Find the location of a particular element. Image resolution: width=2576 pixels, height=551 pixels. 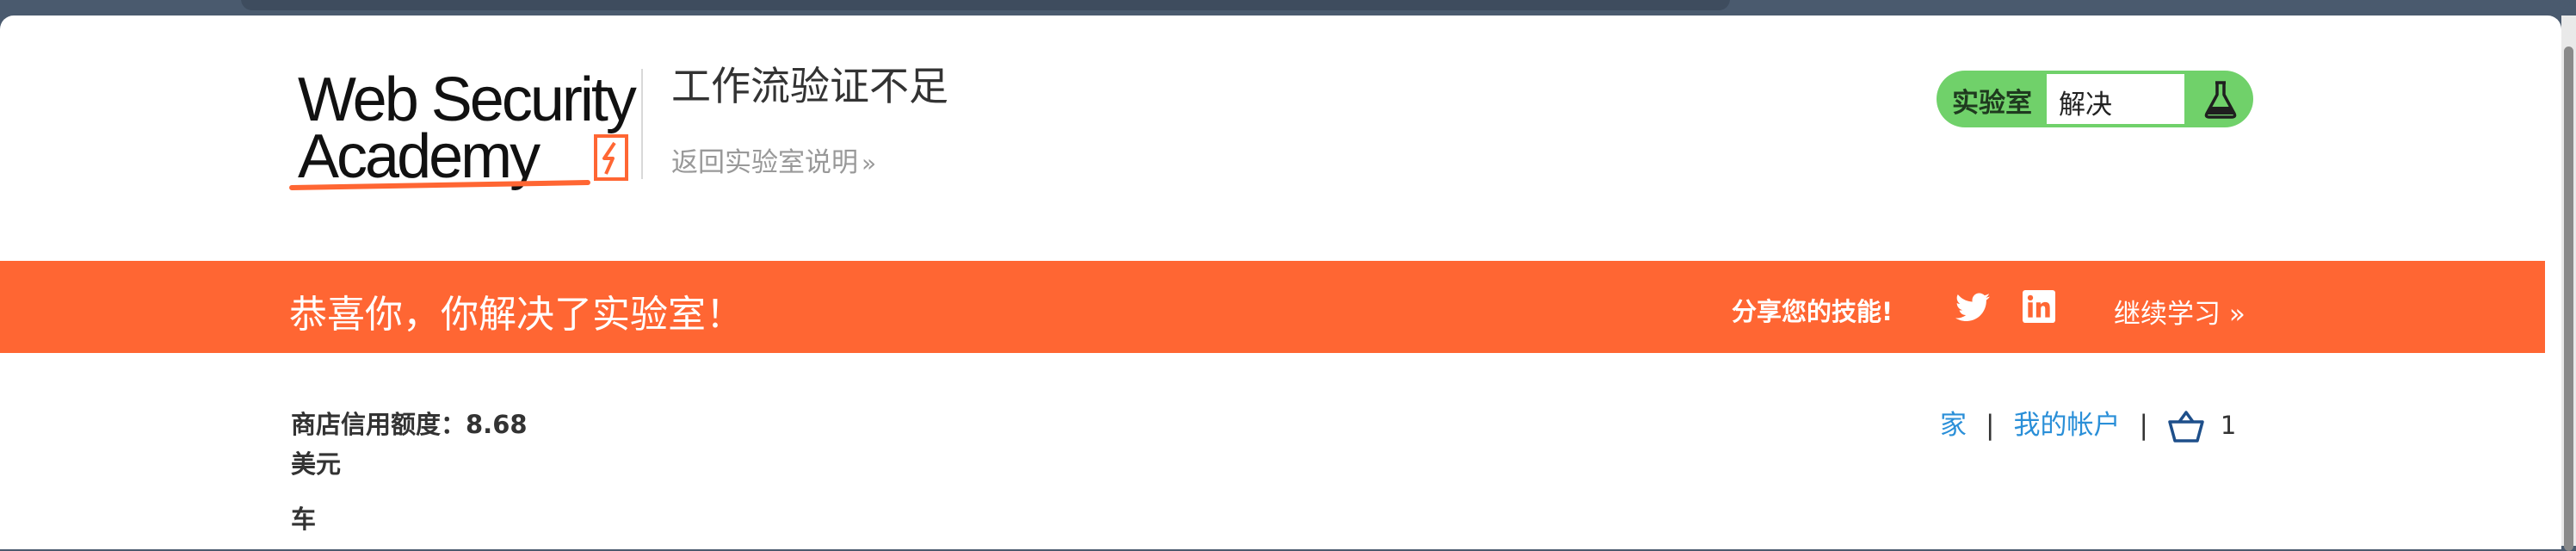

share-label: 分享您的技能! is located at coordinates (1812, 312).